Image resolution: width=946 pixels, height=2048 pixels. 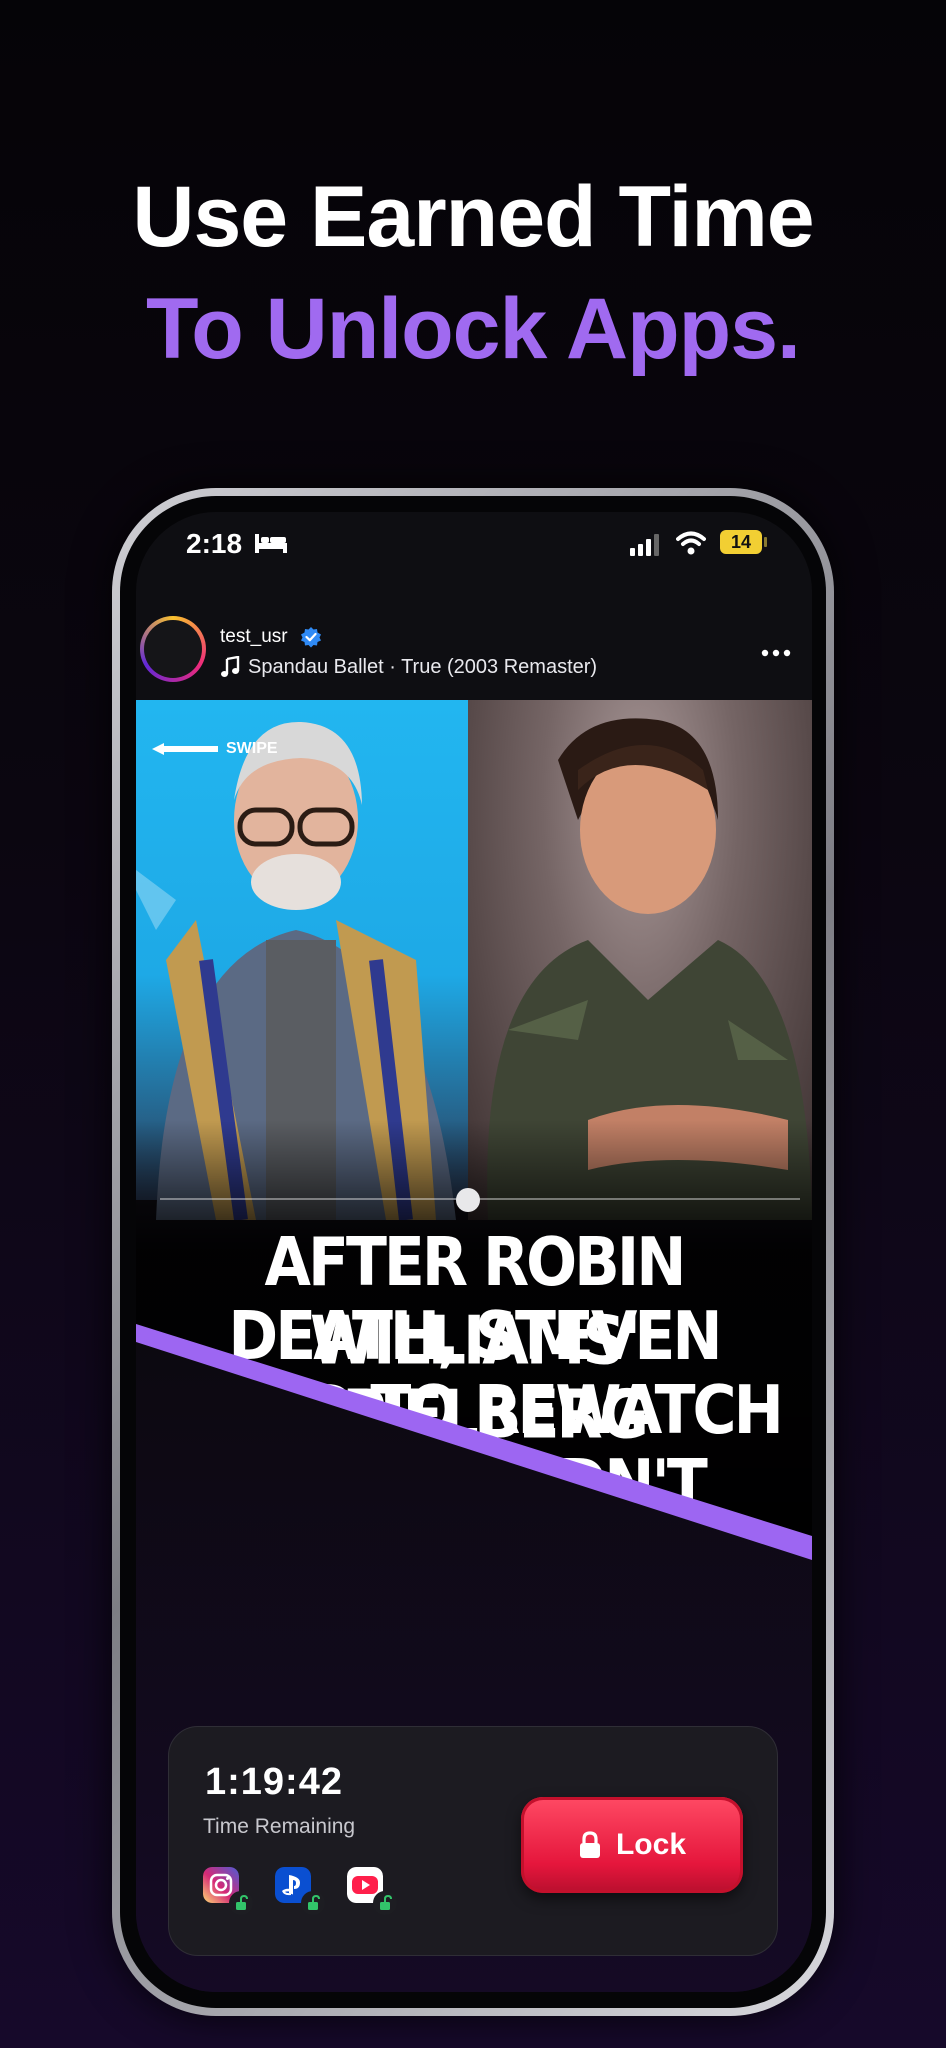 What do you see at coordinates (473, 1841) in the screenshot?
I see `time-widget: 1:19:42 Time Remaining Lock` at bounding box center [473, 1841].